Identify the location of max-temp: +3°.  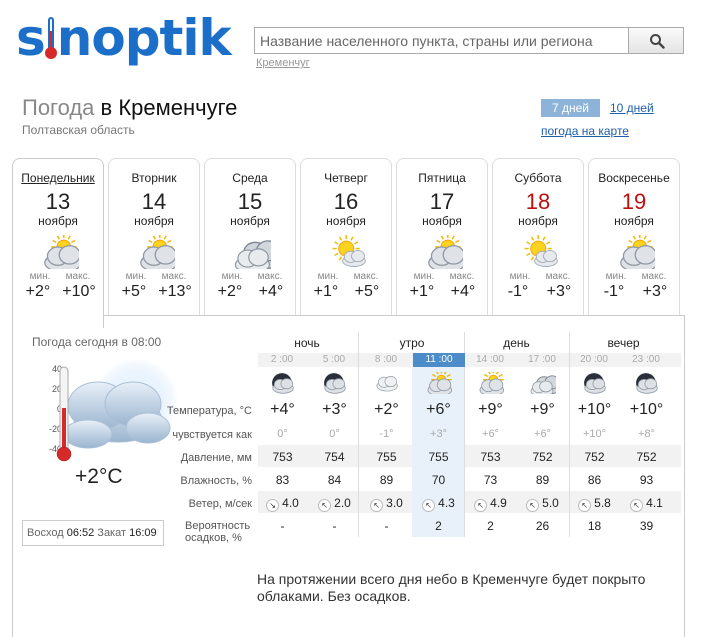
(559, 291).